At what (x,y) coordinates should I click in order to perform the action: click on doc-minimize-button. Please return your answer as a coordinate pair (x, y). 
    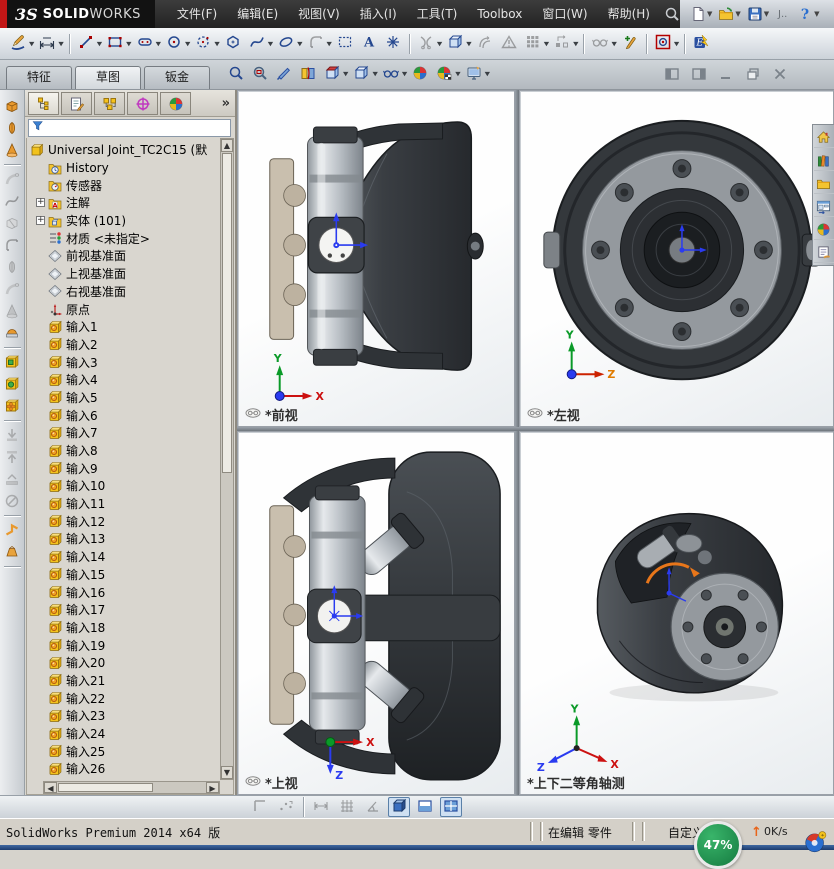
    Looking at the image, I should click on (726, 74).